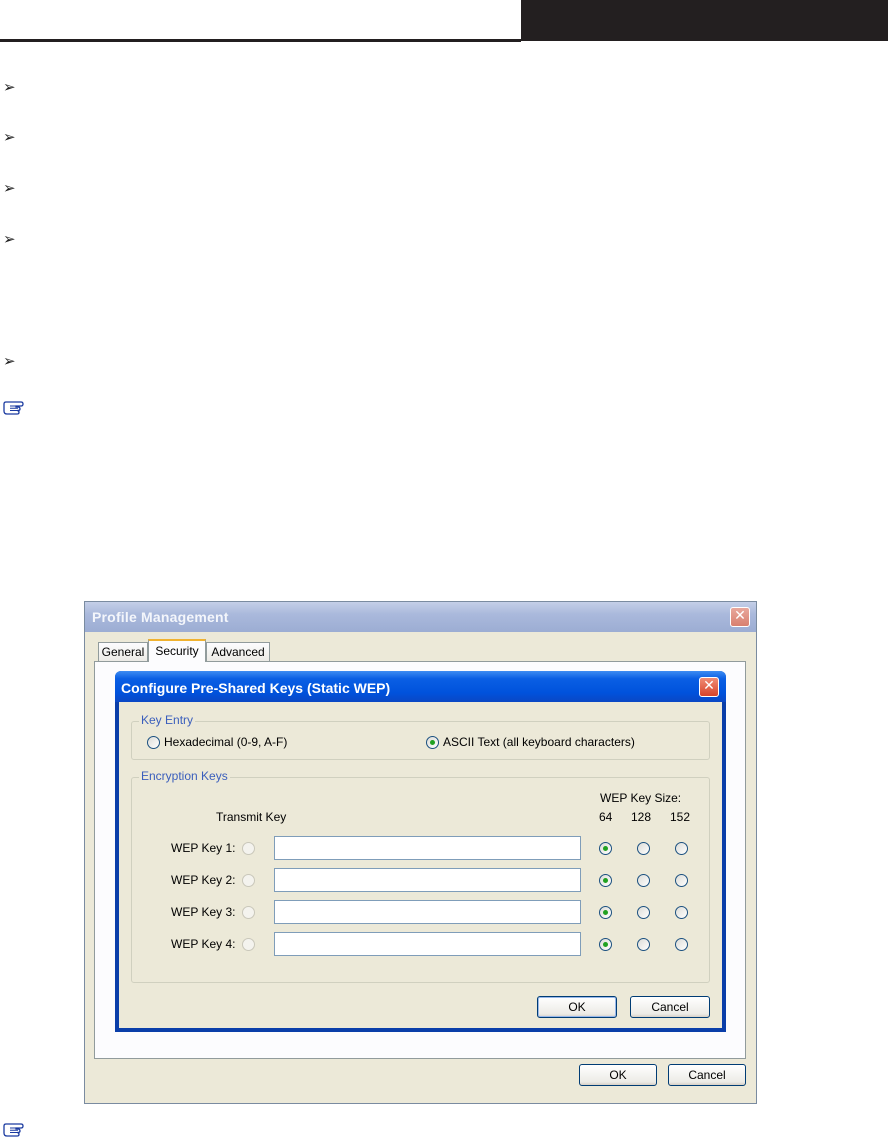 This screenshot has width=888, height=1139. I want to click on key-size-64-header: 64, so click(606, 817).